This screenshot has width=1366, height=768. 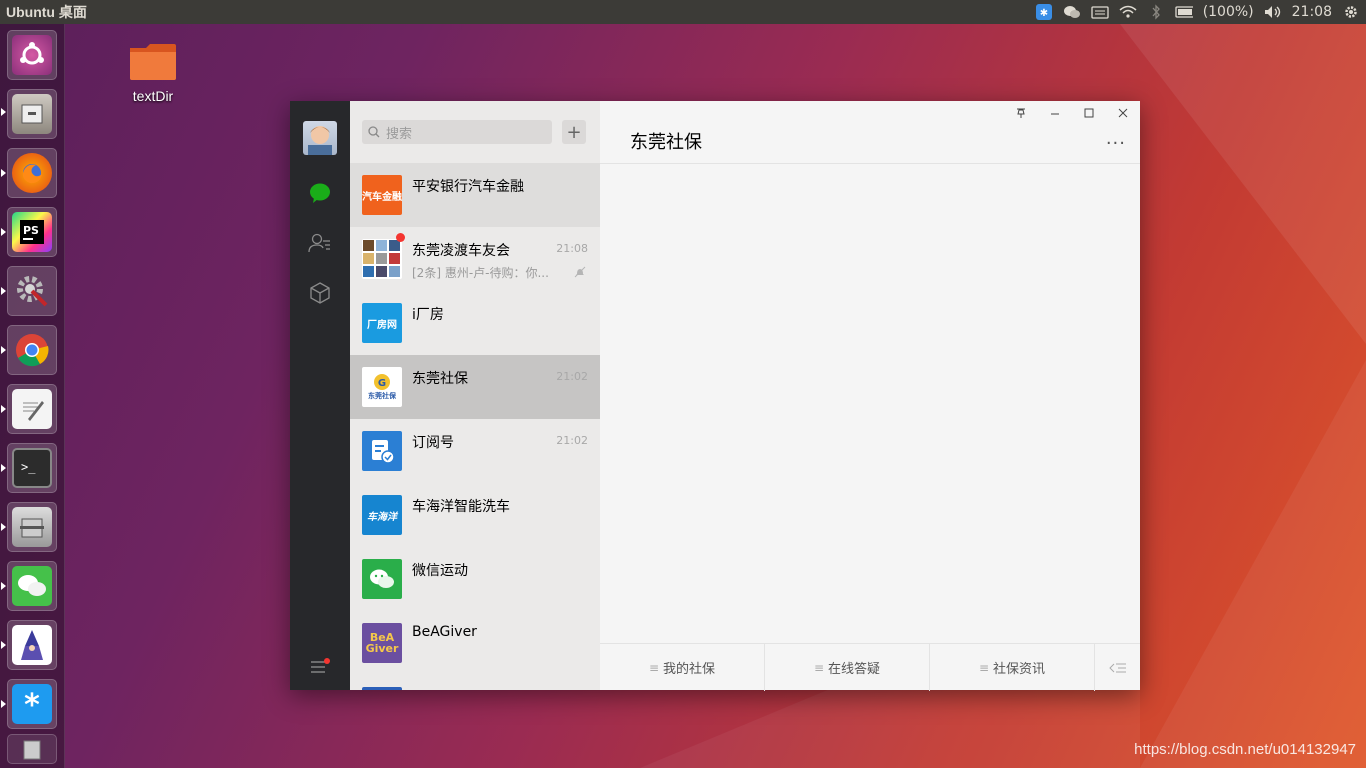 What do you see at coordinates (689, 669) in the screenshot?
I see `menu-label: 我的社保` at bounding box center [689, 669].